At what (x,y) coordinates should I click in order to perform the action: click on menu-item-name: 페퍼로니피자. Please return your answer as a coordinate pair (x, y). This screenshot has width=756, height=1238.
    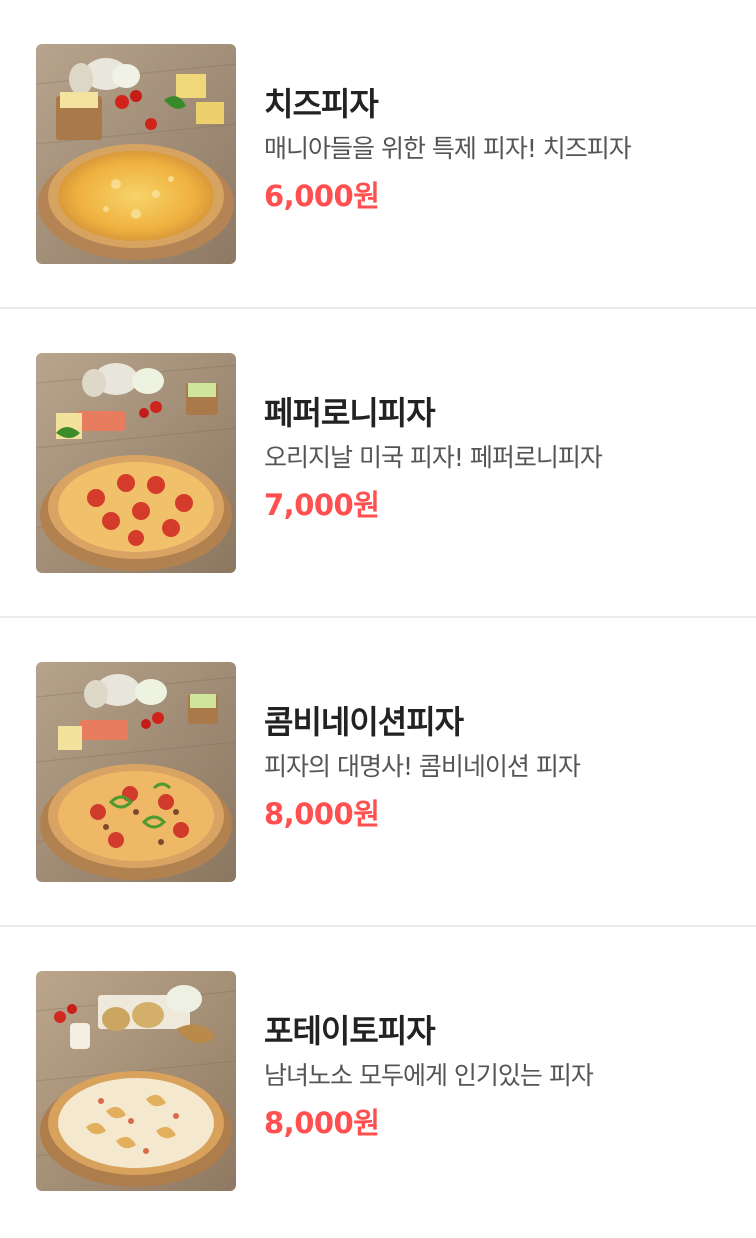
    Looking at the image, I should click on (500, 413).